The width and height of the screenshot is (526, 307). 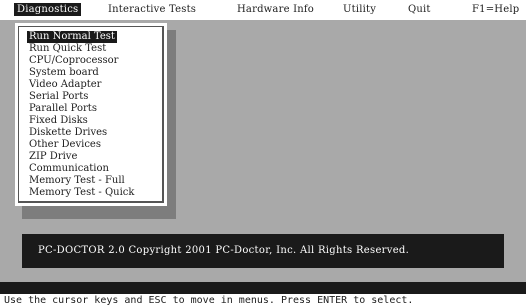 I want to click on menu-item-diskette-drives: Diskette Drives, so click(x=68, y=133).